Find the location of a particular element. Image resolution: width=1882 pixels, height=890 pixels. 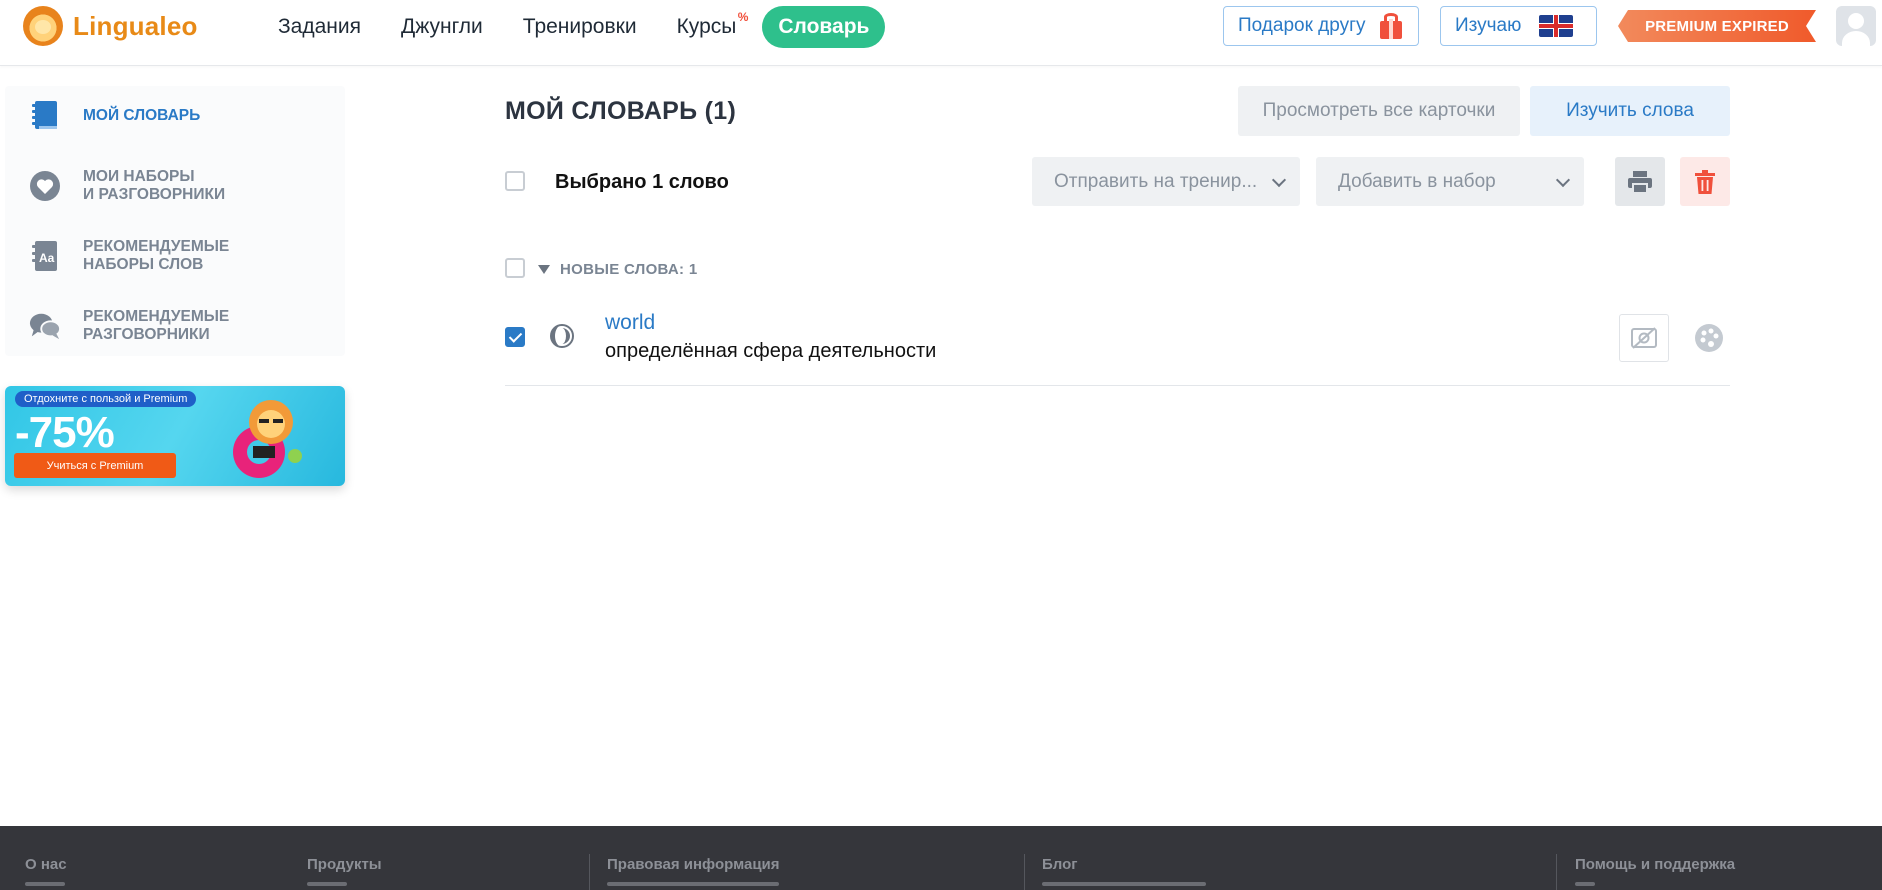

dictionary-book-icon is located at coordinates (45, 116).